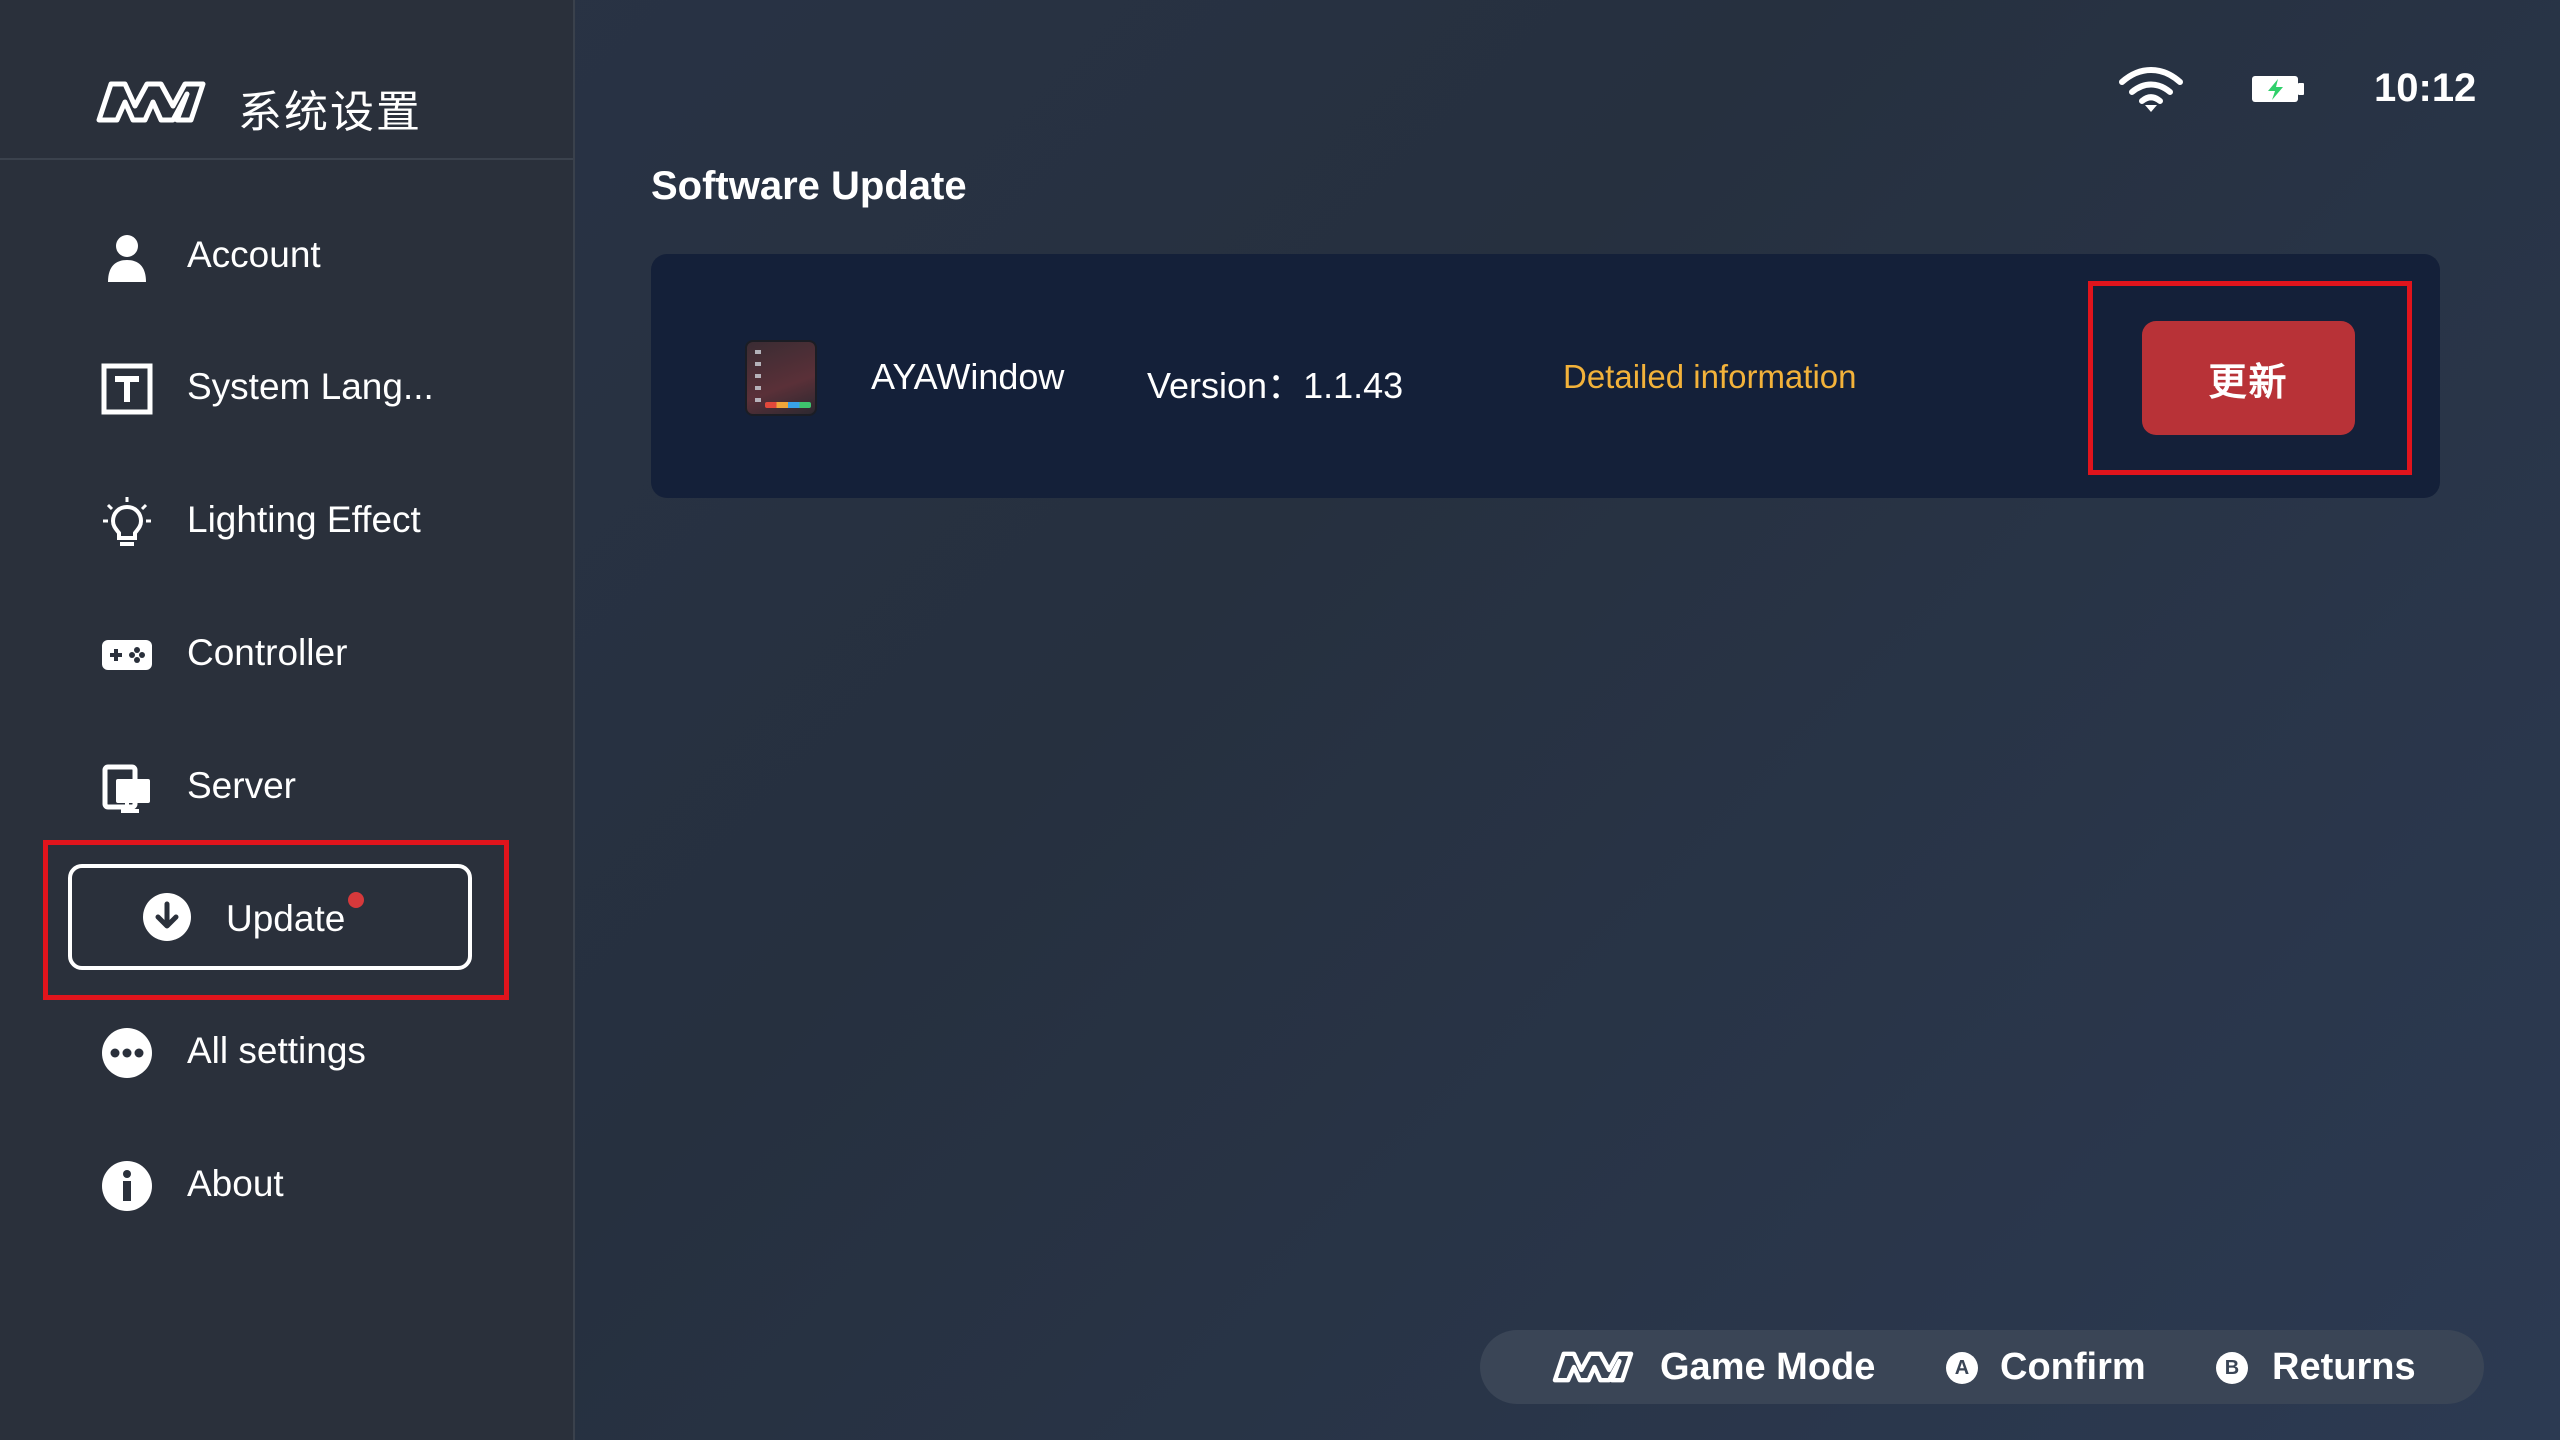 This screenshot has width=2560, height=1440. I want to click on page-title: Software Update, so click(809, 186).